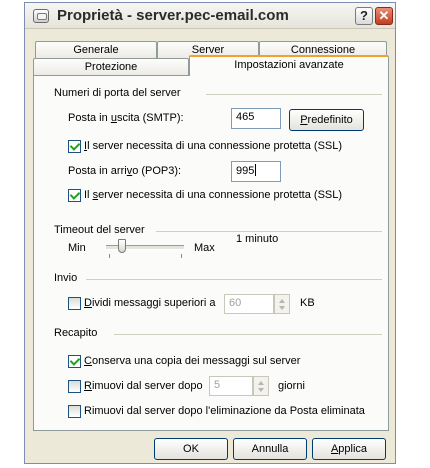  I want to click on pop3-port-input: 995, so click(256, 171).